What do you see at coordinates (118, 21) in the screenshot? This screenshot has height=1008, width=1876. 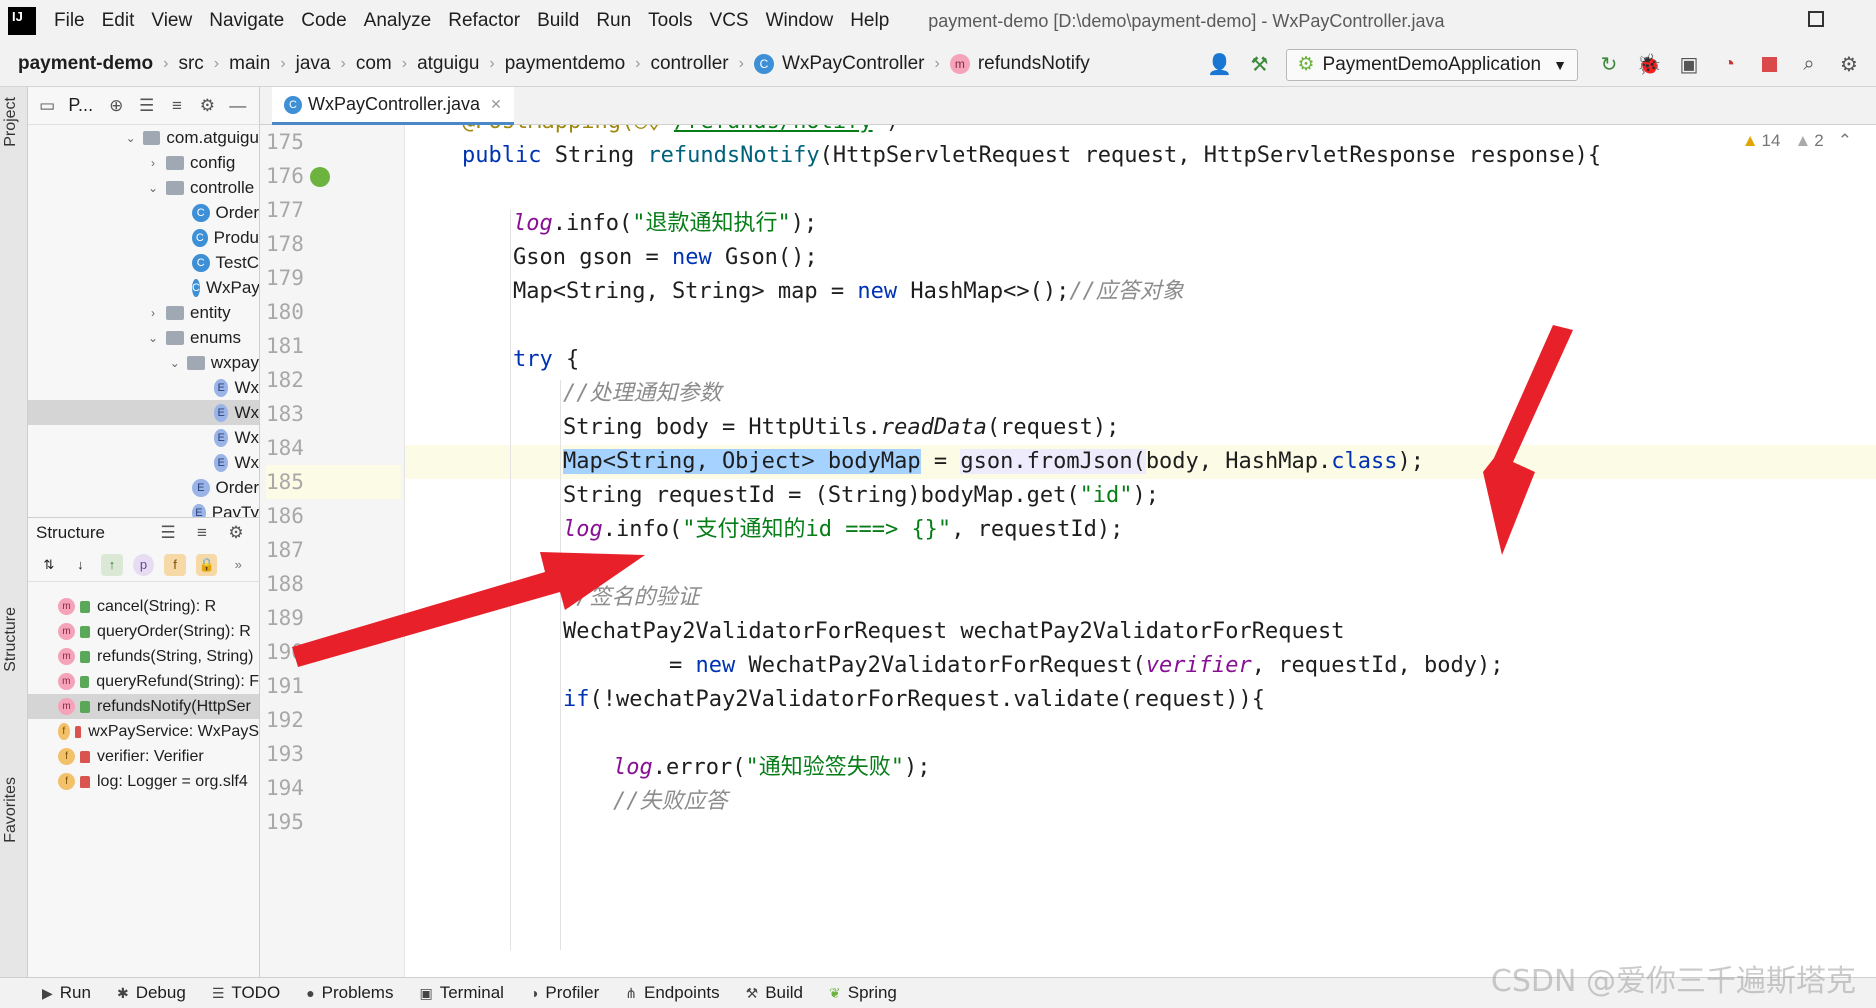 I see `menu-edit: Edit` at bounding box center [118, 21].